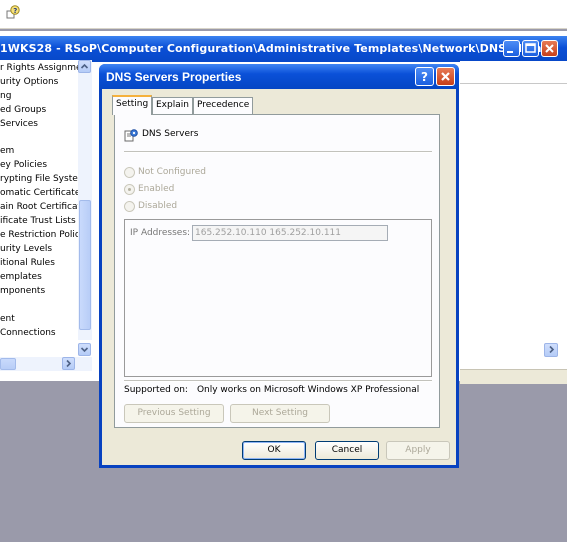  I want to click on dialog-title: DNS Servers Properties, so click(174, 77).